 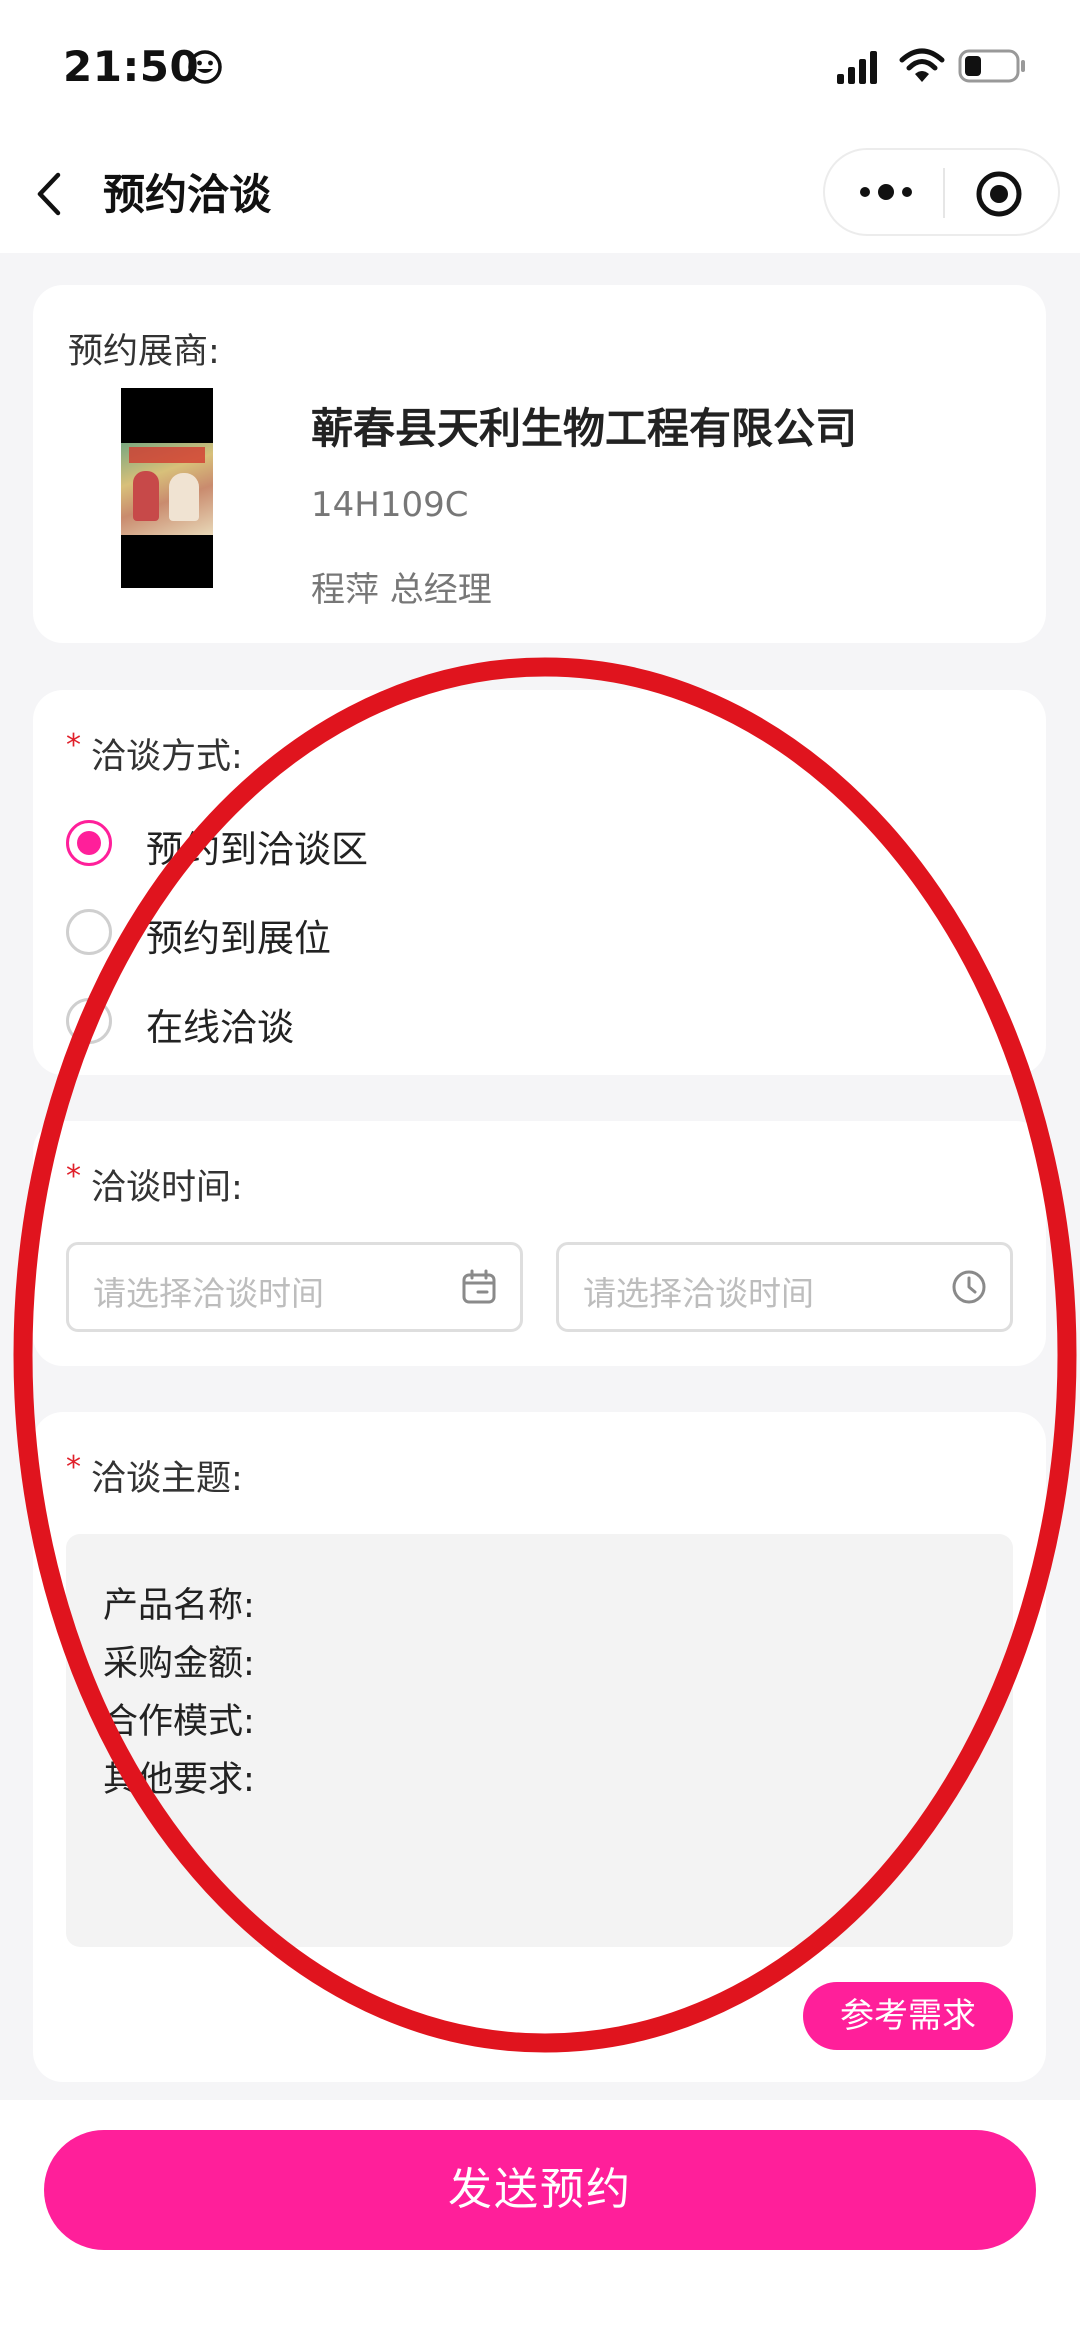 What do you see at coordinates (922, 65) in the screenshot?
I see `wifi-icon` at bounding box center [922, 65].